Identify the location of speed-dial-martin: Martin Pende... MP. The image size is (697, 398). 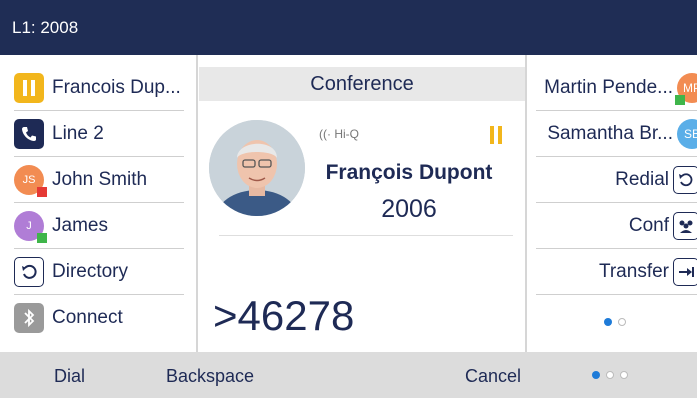
(616, 88).